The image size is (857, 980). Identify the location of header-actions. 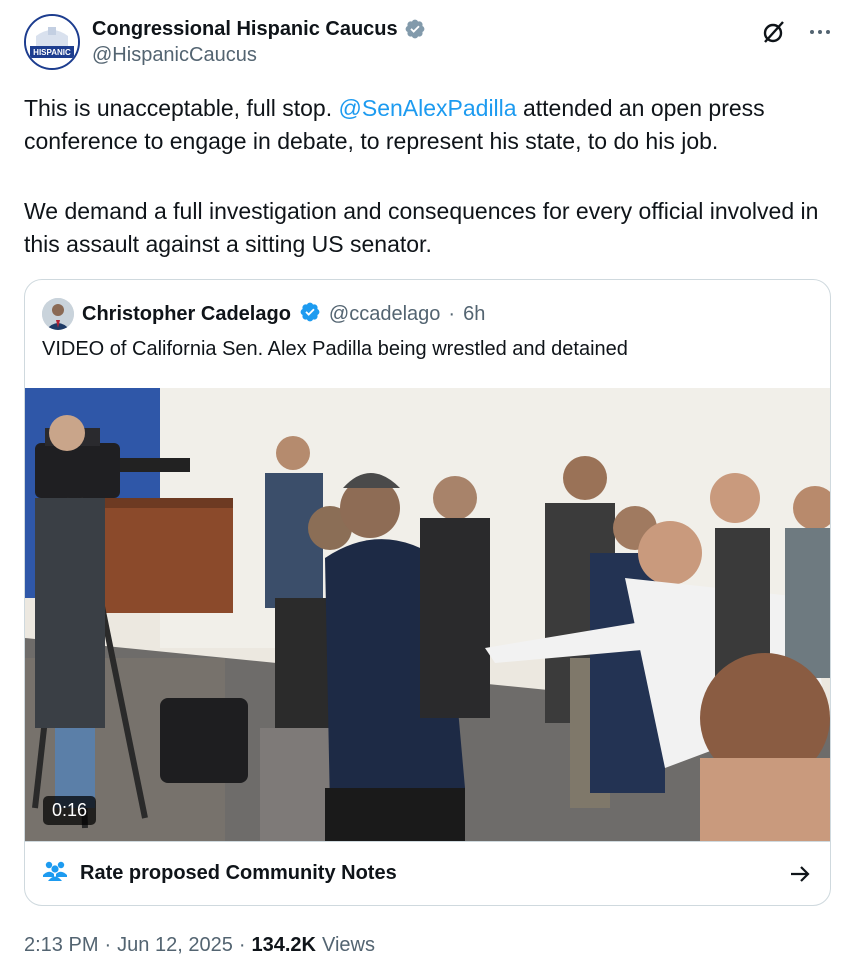
(797, 32).